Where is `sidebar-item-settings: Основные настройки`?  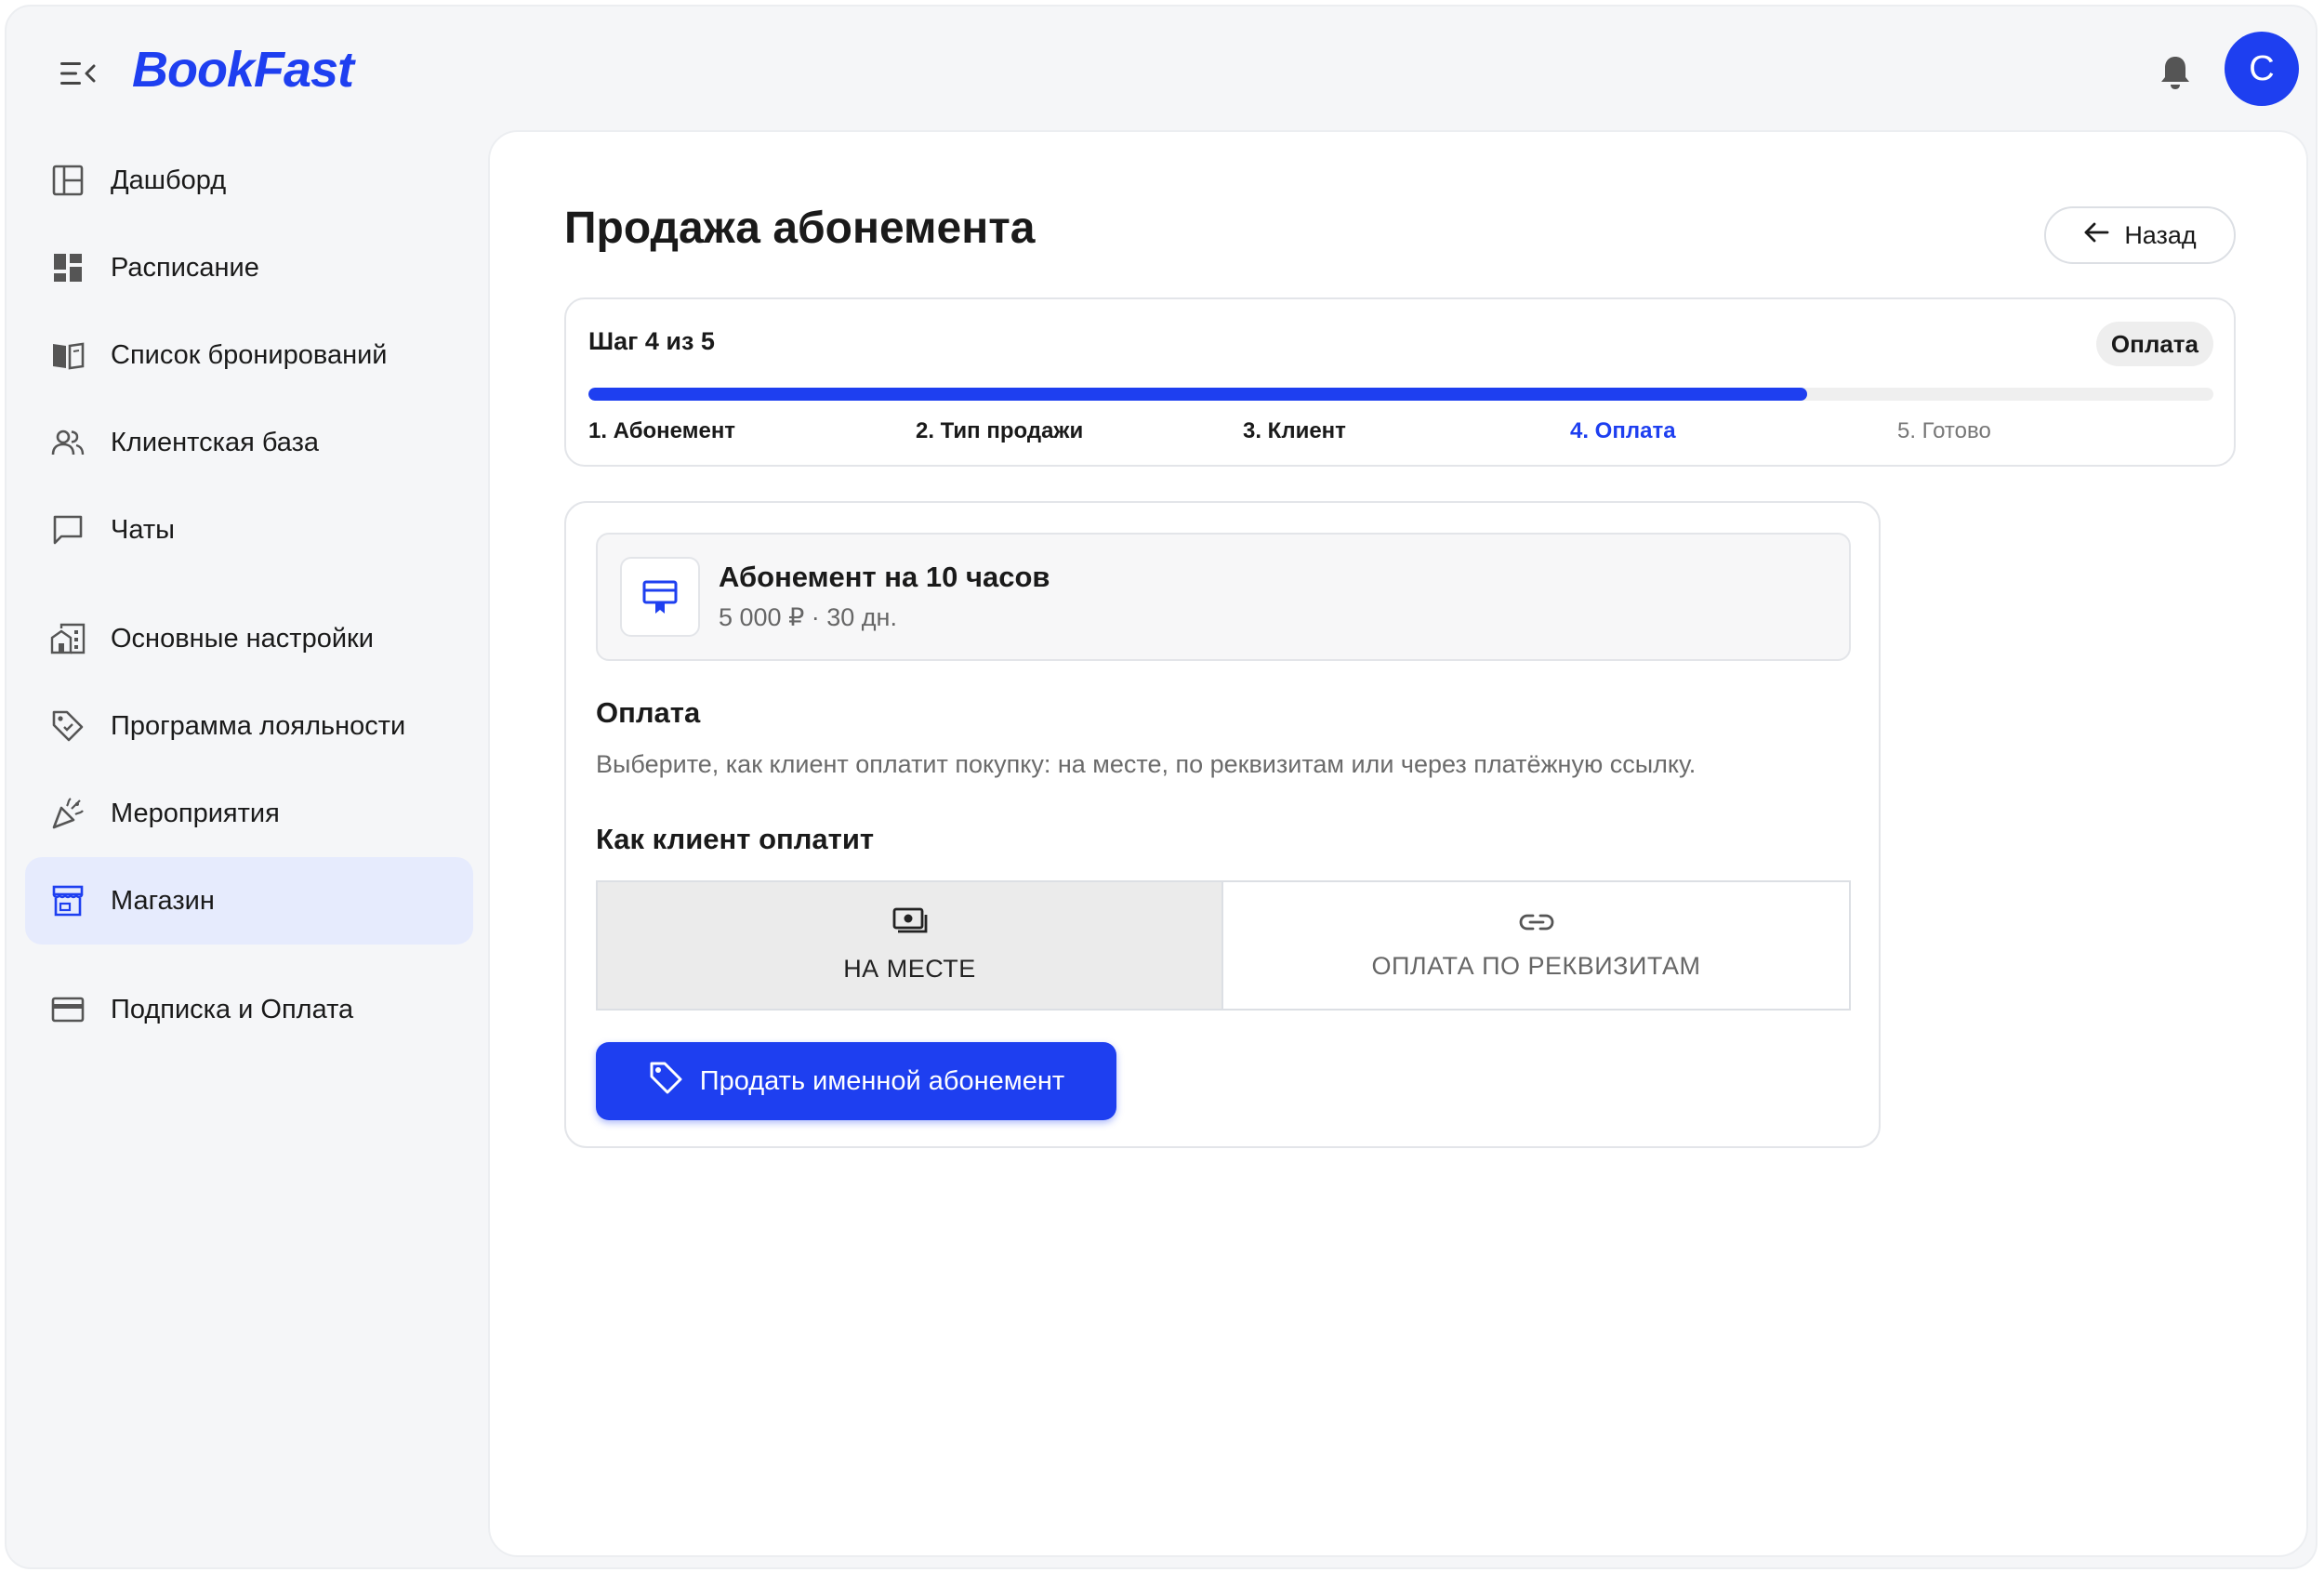
sidebar-item-settings: Основные настройки is located at coordinates (249, 638).